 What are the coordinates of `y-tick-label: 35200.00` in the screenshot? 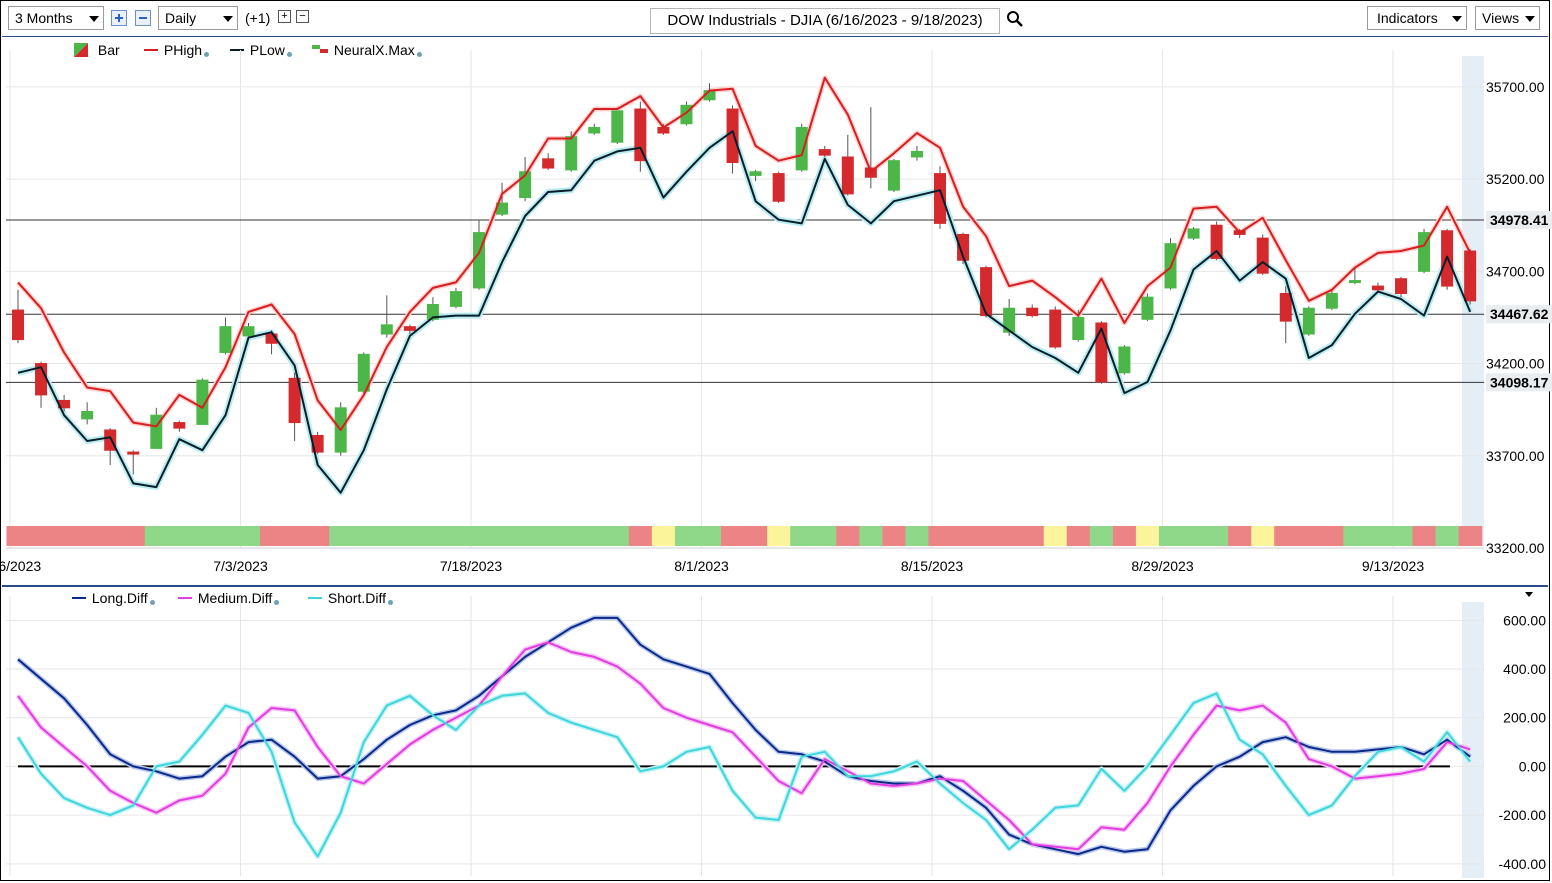 It's located at (1515, 179).